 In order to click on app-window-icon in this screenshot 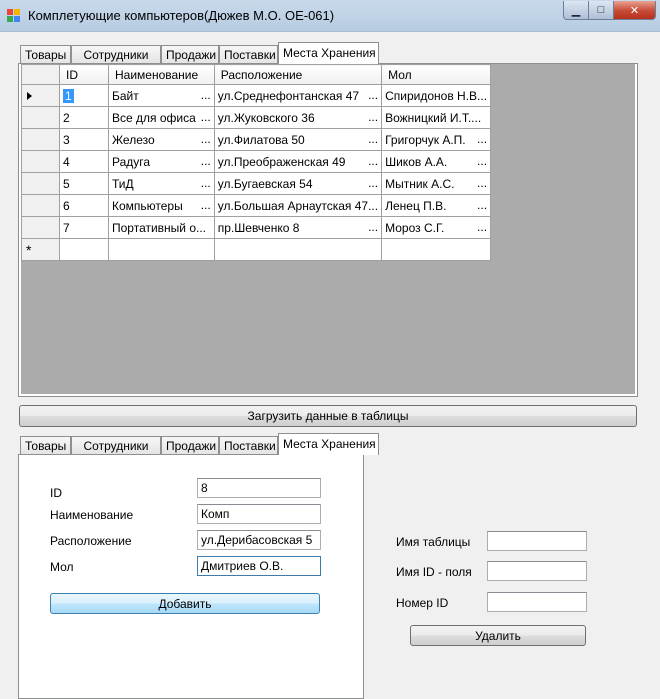, I will do `click(14, 16)`.